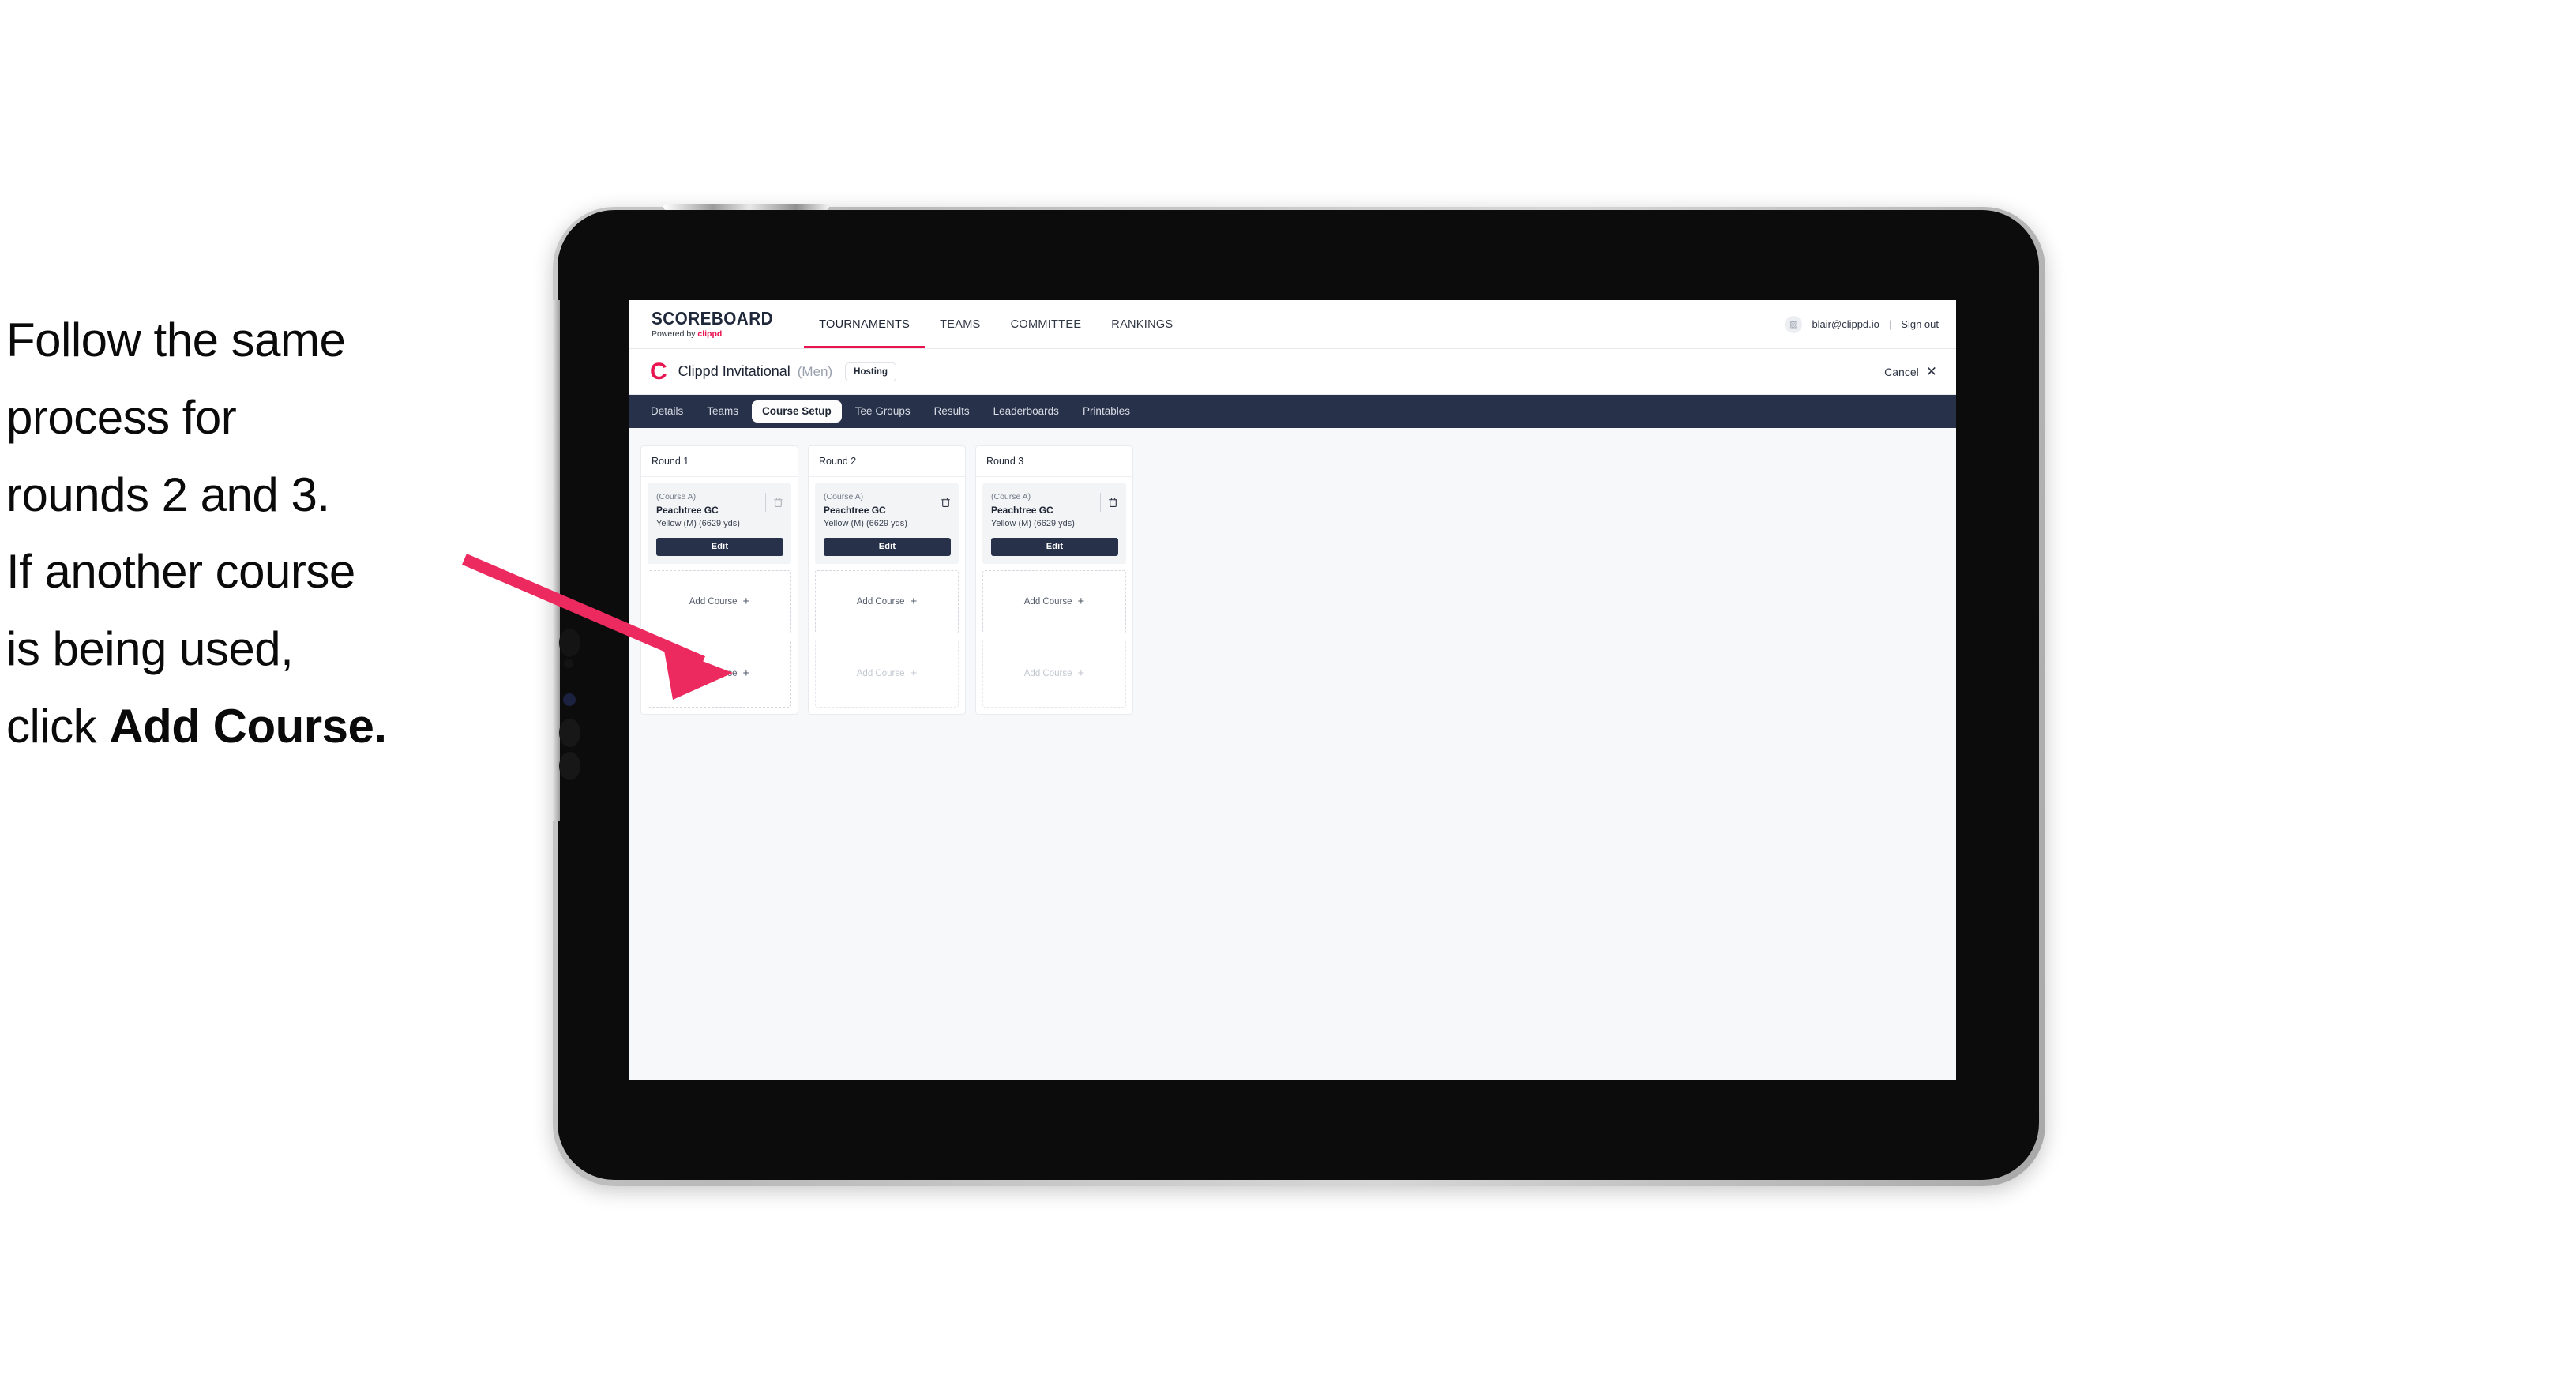  I want to click on tab-leaderboards: Leaderboards, so click(1026, 411).